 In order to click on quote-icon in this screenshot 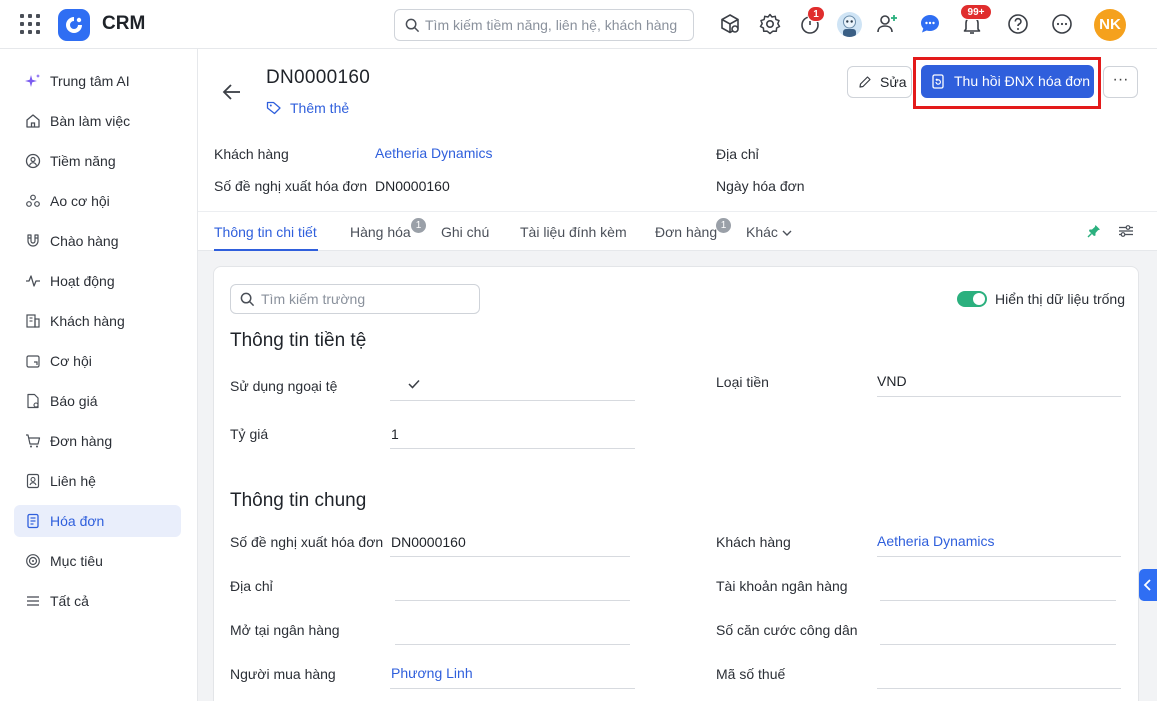, I will do `click(33, 401)`.